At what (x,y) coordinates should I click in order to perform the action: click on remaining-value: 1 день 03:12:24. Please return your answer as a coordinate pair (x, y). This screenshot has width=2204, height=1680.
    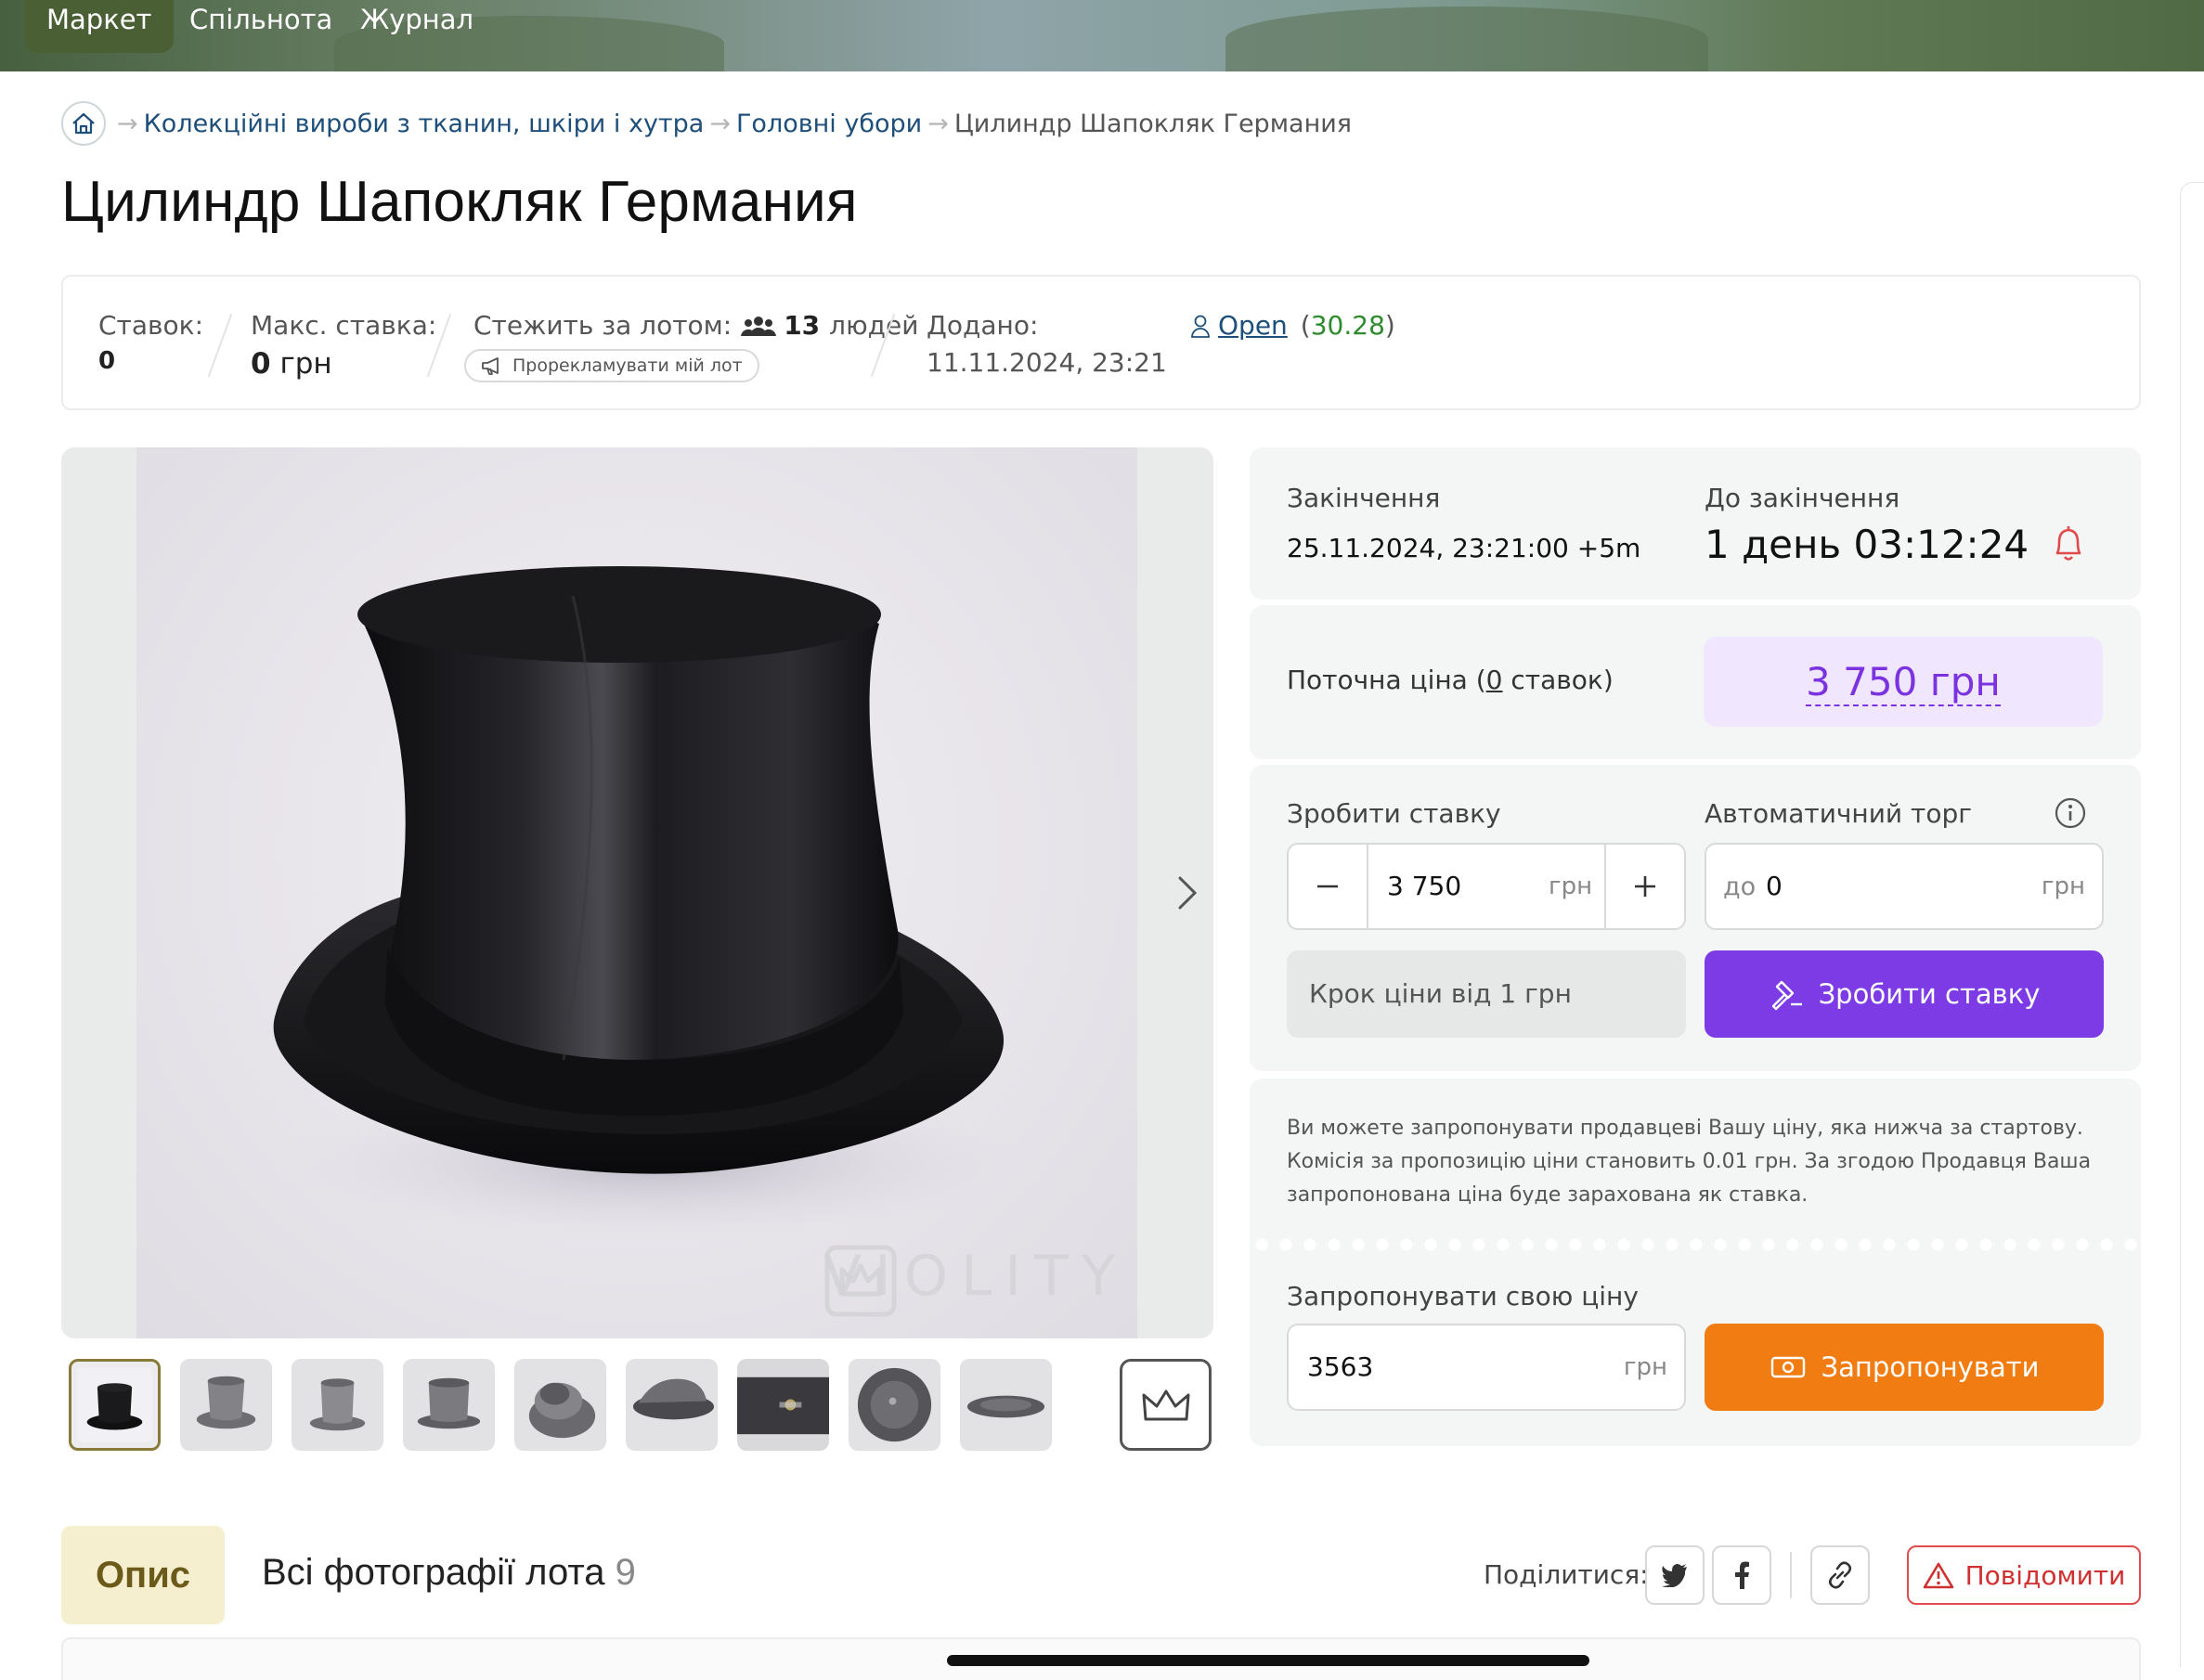
    Looking at the image, I should click on (1867, 544).